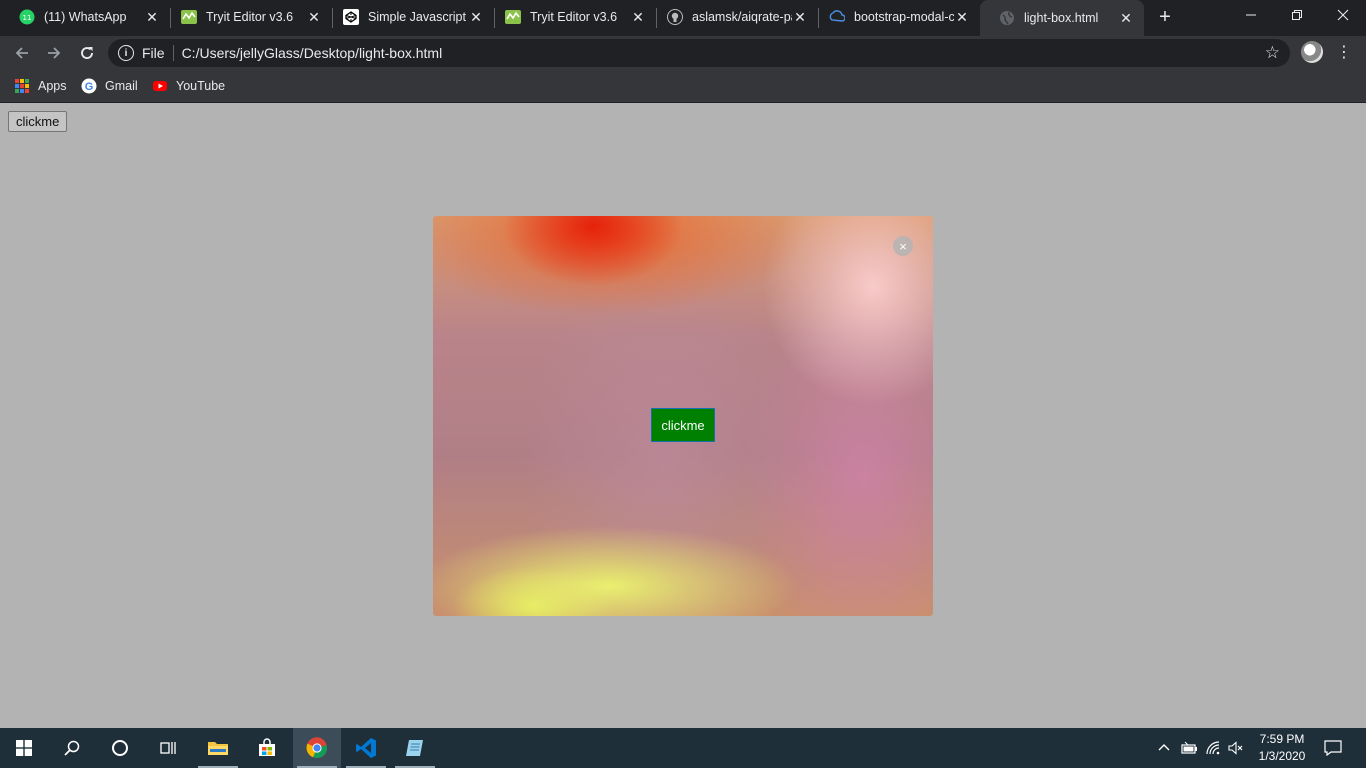 Image resolution: width=1366 pixels, height=768 pixels. What do you see at coordinates (153, 53) in the screenshot?
I see `scheme-label: File` at bounding box center [153, 53].